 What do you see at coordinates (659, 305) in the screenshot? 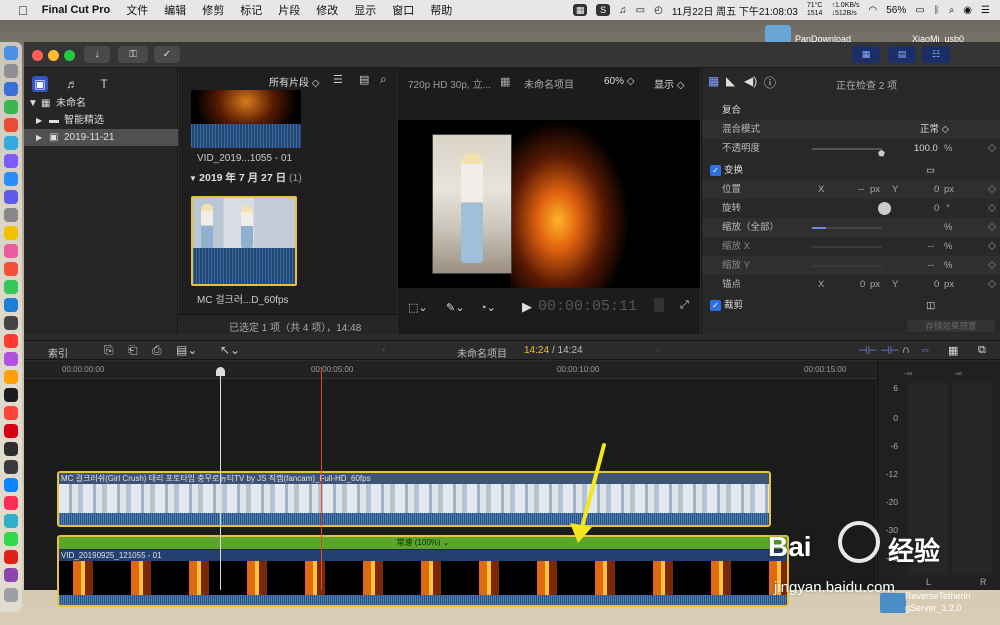
I see `audio-meter-mini` at bounding box center [659, 305].